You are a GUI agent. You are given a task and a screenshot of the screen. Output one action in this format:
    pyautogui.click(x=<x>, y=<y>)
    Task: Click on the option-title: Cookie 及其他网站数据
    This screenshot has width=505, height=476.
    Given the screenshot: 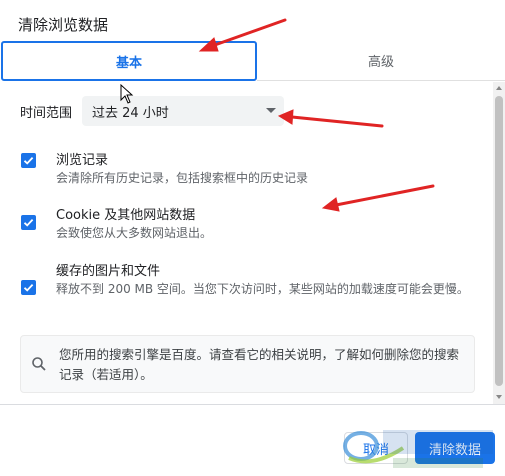 What is the action you would take?
    pyautogui.click(x=126, y=215)
    